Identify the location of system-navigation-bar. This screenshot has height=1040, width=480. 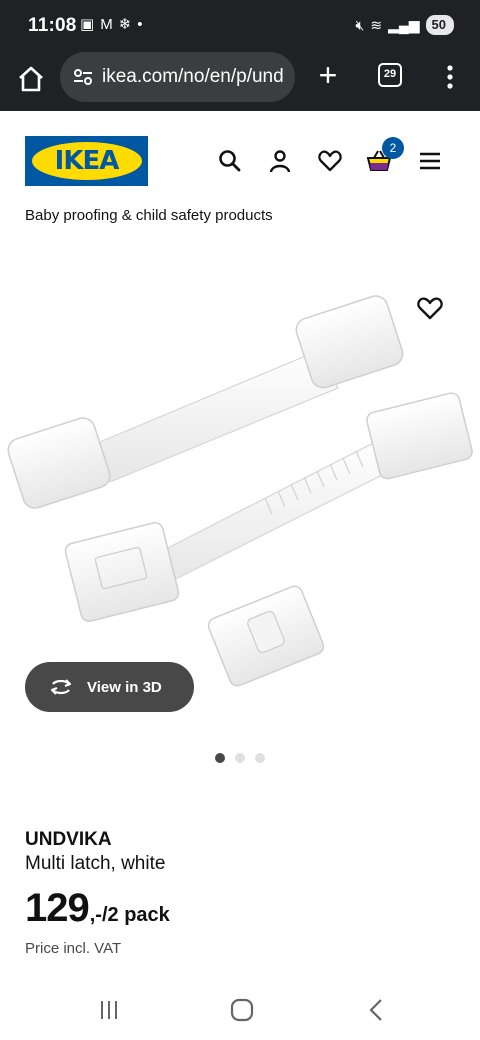
(240, 1007).